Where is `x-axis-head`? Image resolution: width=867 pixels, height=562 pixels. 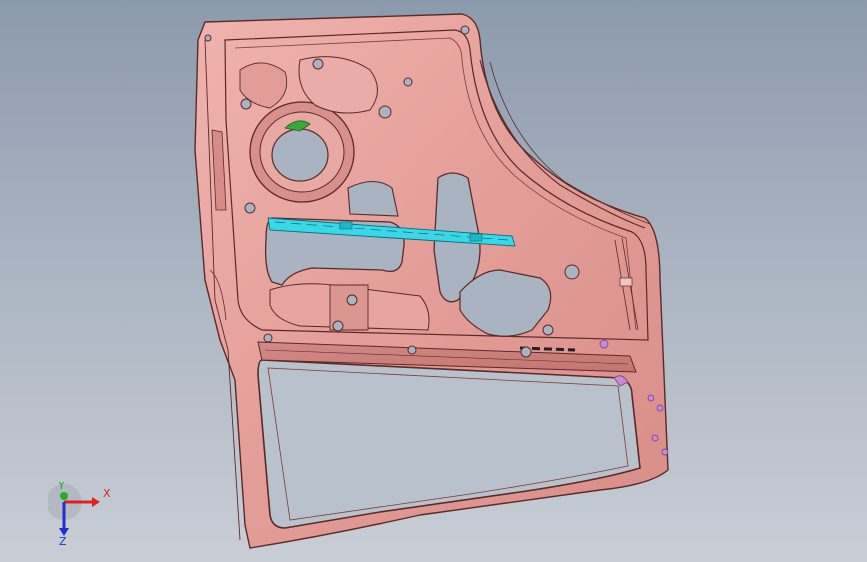
x-axis-head is located at coordinates (96, 502).